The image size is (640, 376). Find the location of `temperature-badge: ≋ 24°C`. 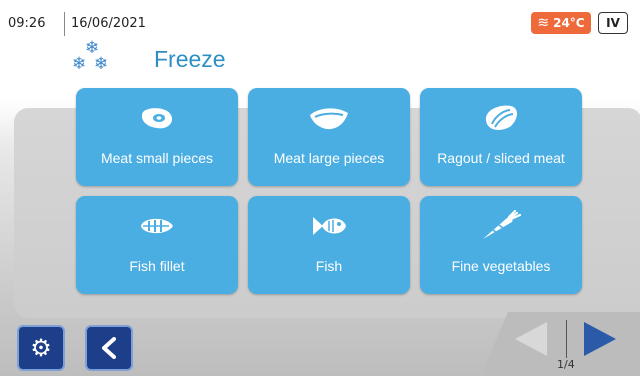

temperature-badge: ≋ 24°C is located at coordinates (561, 23).